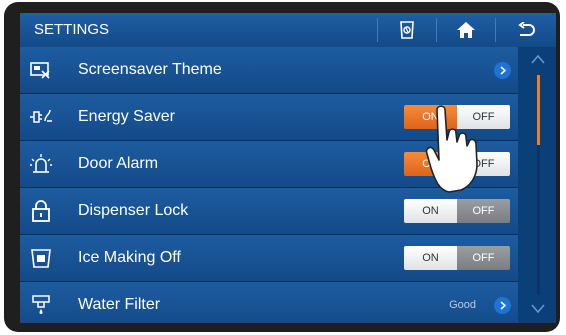 Image resolution: width=566 pixels, height=335 pixels. I want to click on open-water-filter-button, so click(502, 305).